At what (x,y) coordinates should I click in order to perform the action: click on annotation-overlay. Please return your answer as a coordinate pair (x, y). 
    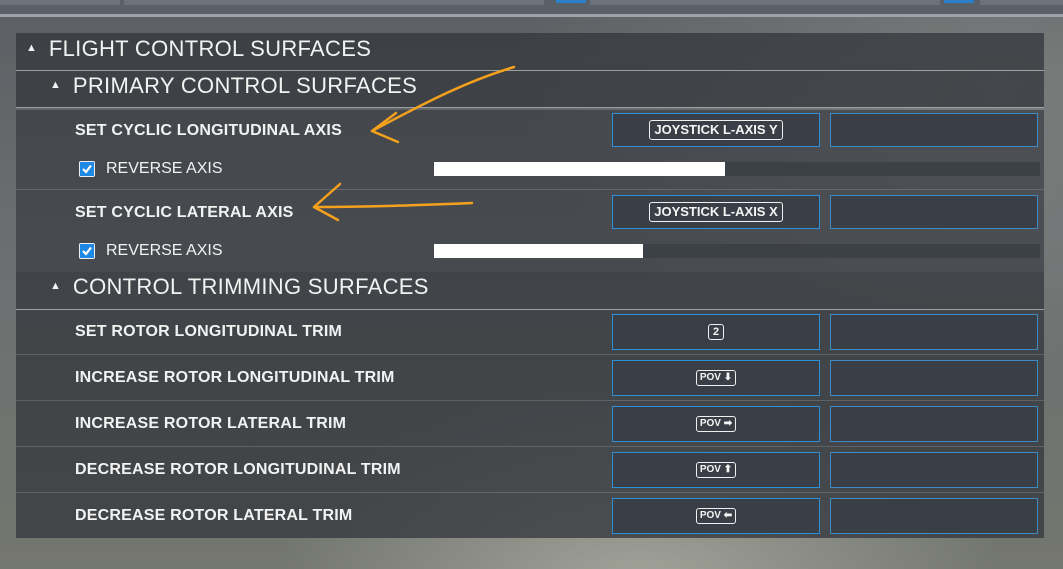
    Looking at the image, I should click on (414, 143).